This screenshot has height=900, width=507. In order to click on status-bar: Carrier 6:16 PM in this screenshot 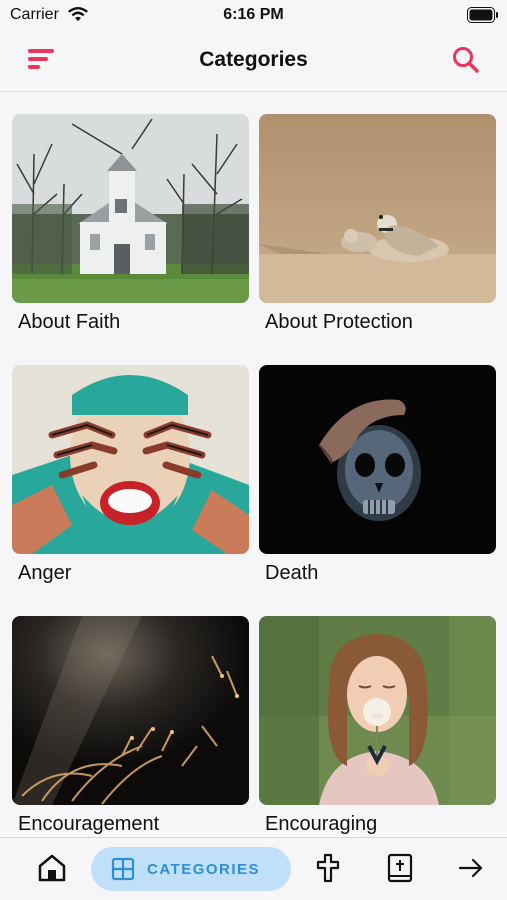, I will do `click(253, 15)`.